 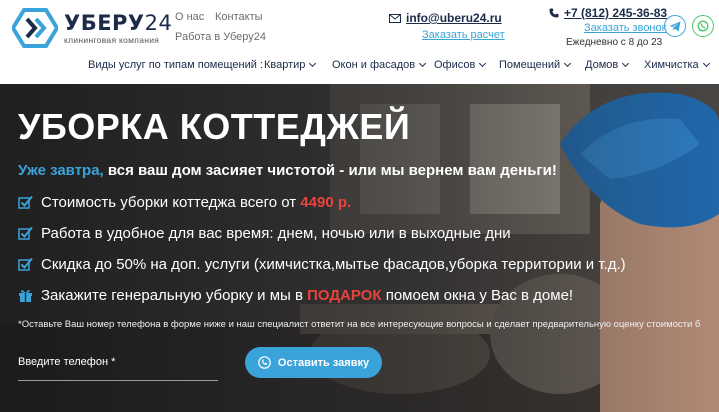 I want to click on phone-field-label: Введите телефон *, so click(x=66, y=362).